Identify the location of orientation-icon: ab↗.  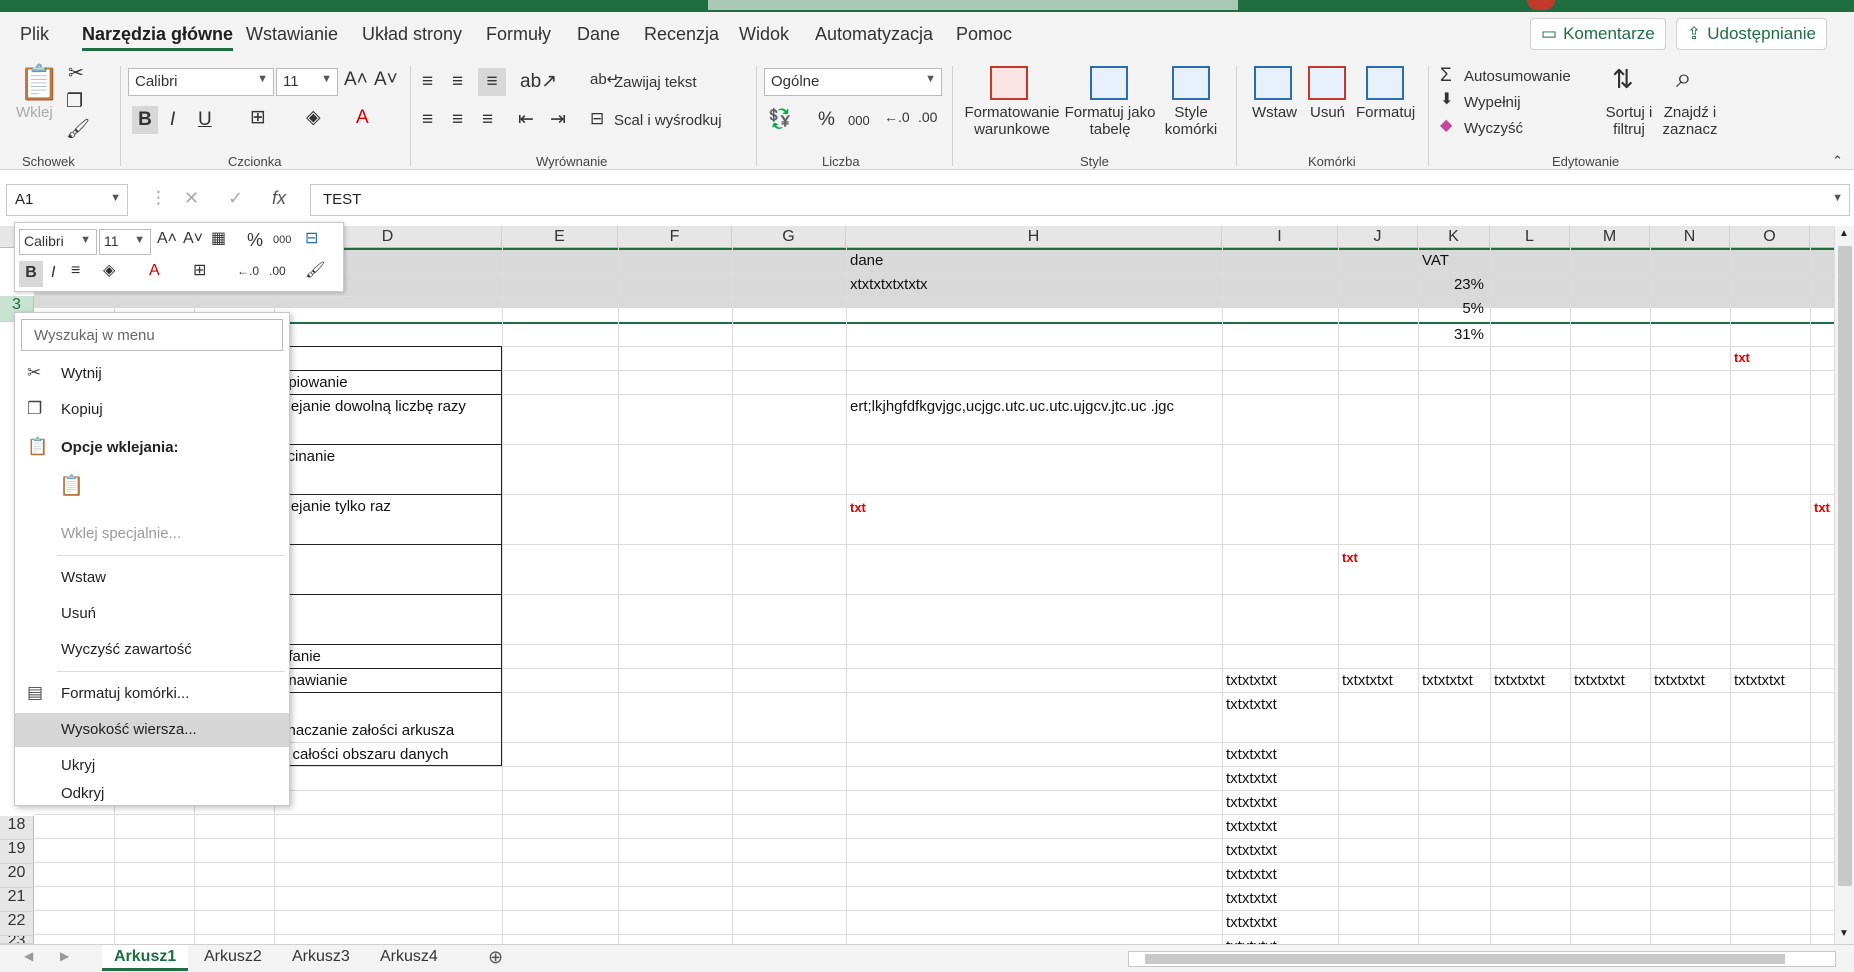
(538, 81).